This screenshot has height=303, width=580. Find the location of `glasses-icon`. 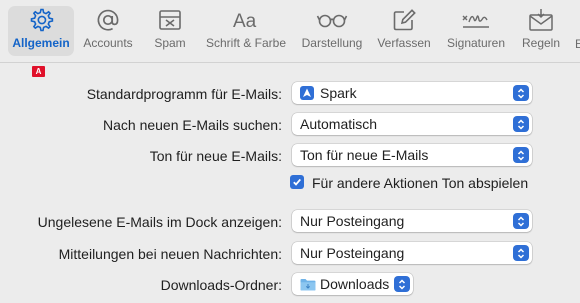

glasses-icon is located at coordinates (332, 20).